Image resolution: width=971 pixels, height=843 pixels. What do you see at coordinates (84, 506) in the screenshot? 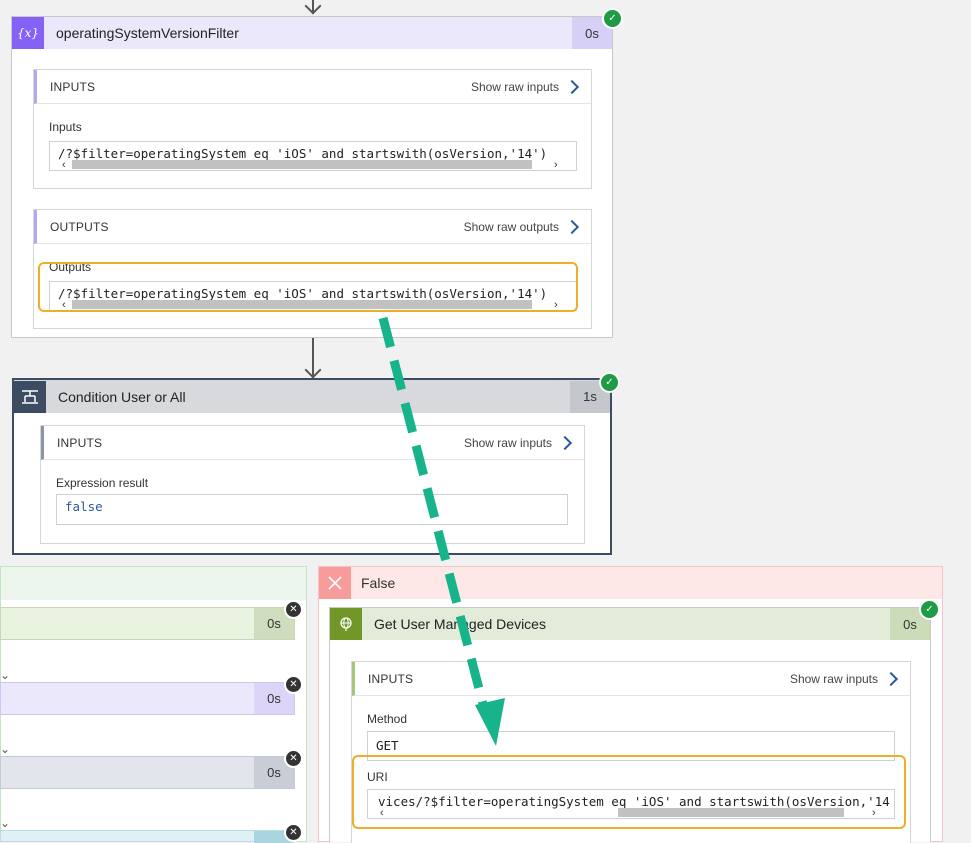
I see `expression-result-value: false` at bounding box center [84, 506].